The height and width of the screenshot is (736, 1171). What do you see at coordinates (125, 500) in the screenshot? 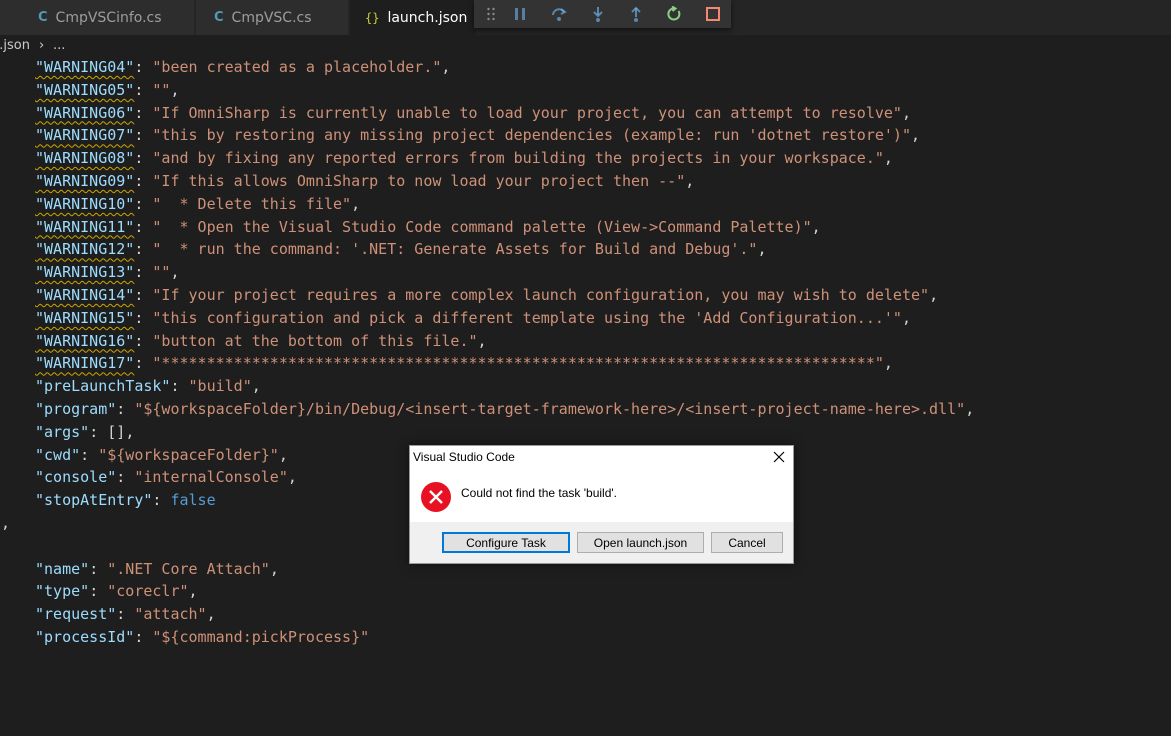
I see `code-line: "stopAtEntry": false` at bounding box center [125, 500].